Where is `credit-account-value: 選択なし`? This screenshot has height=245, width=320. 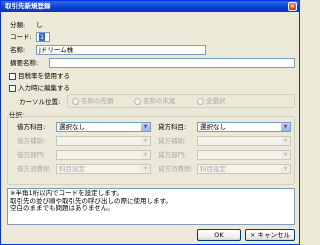 credit-account-value: 選択なし is located at coordinates (213, 127).